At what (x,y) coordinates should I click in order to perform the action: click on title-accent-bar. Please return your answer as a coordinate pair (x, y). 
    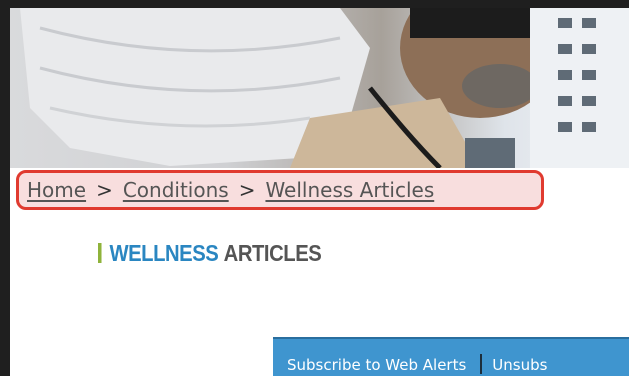
    Looking at the image, I should click on (100, 253).